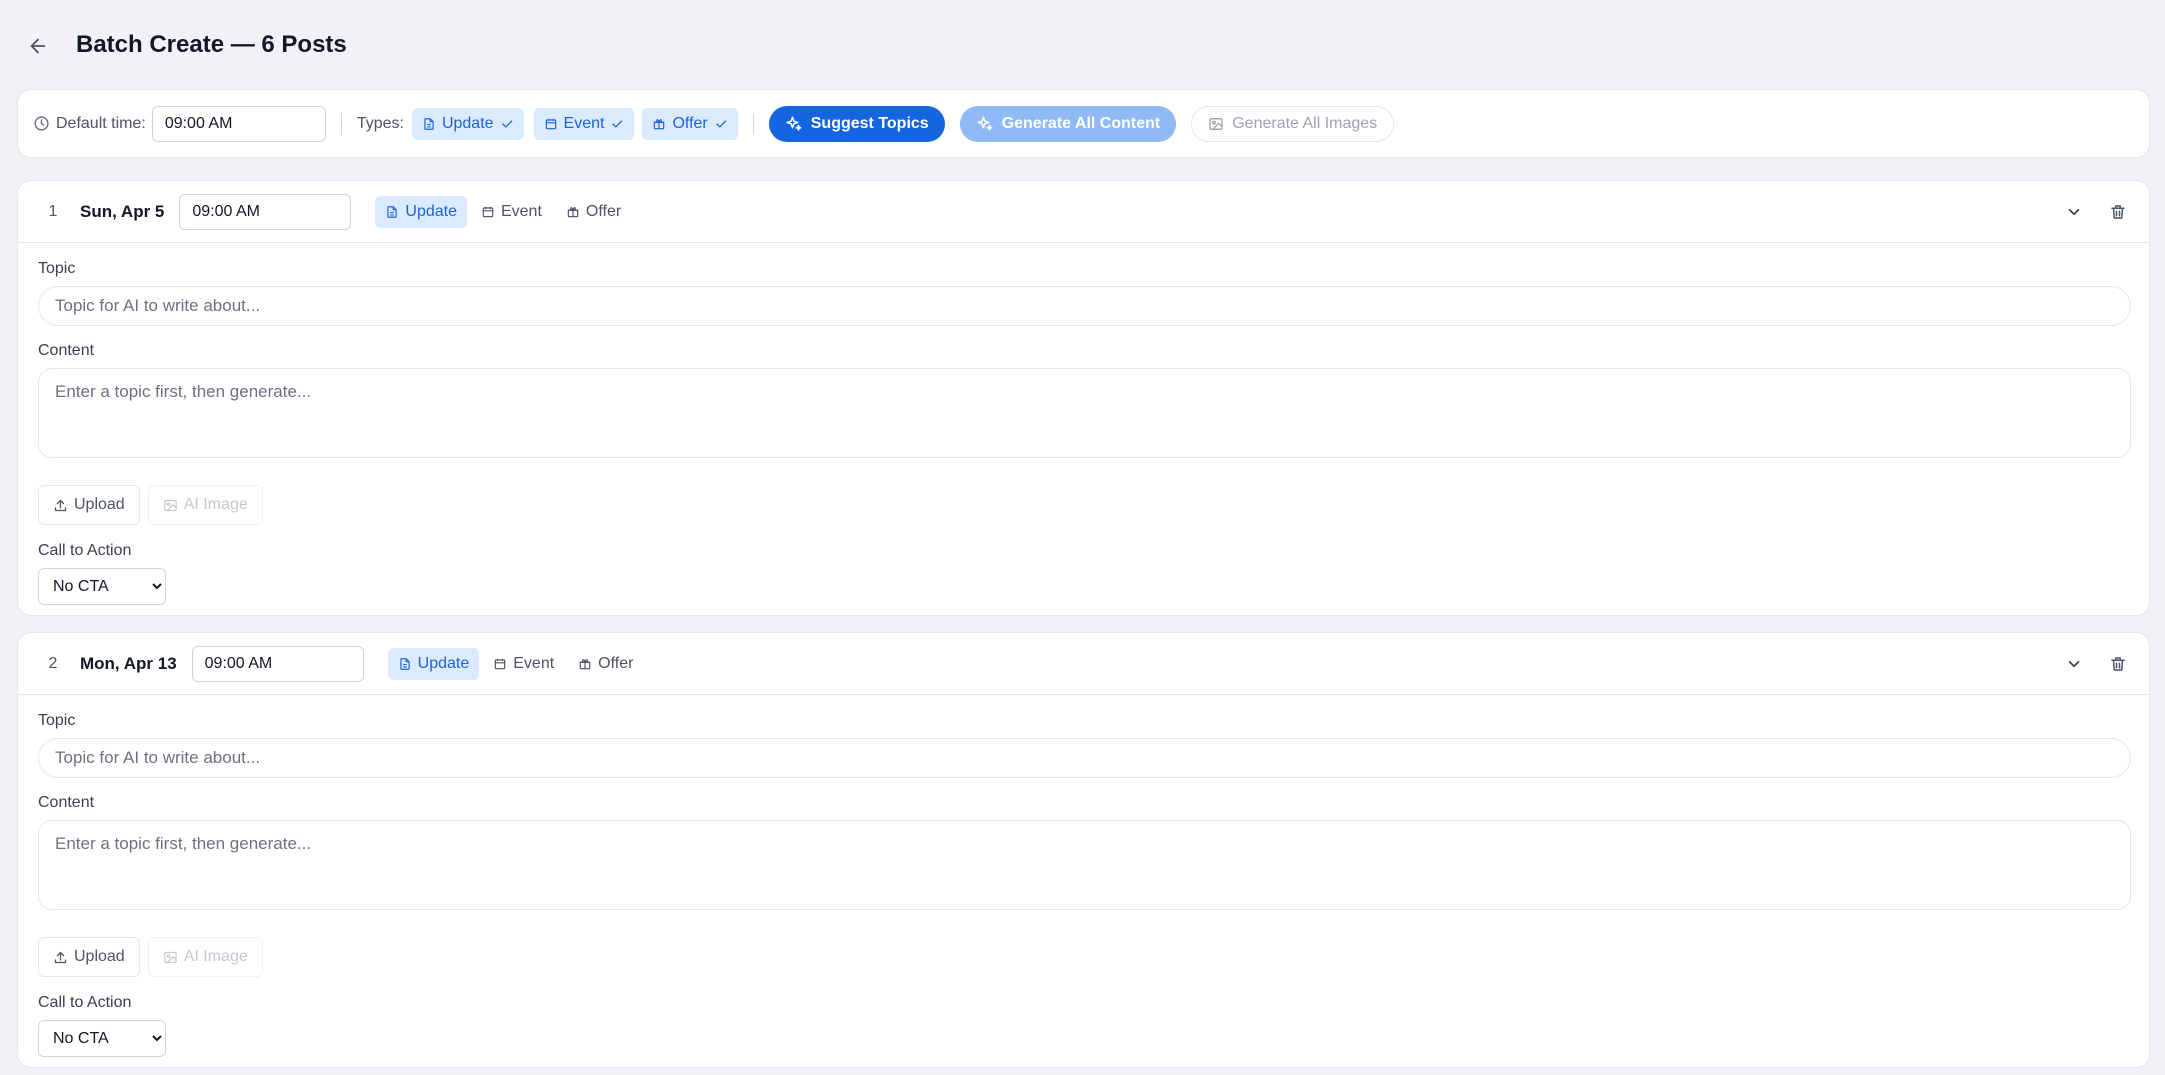 This screenshot has height=1075, width=2165. I want to click on type-toggle-label: Event, so click(584, 123).